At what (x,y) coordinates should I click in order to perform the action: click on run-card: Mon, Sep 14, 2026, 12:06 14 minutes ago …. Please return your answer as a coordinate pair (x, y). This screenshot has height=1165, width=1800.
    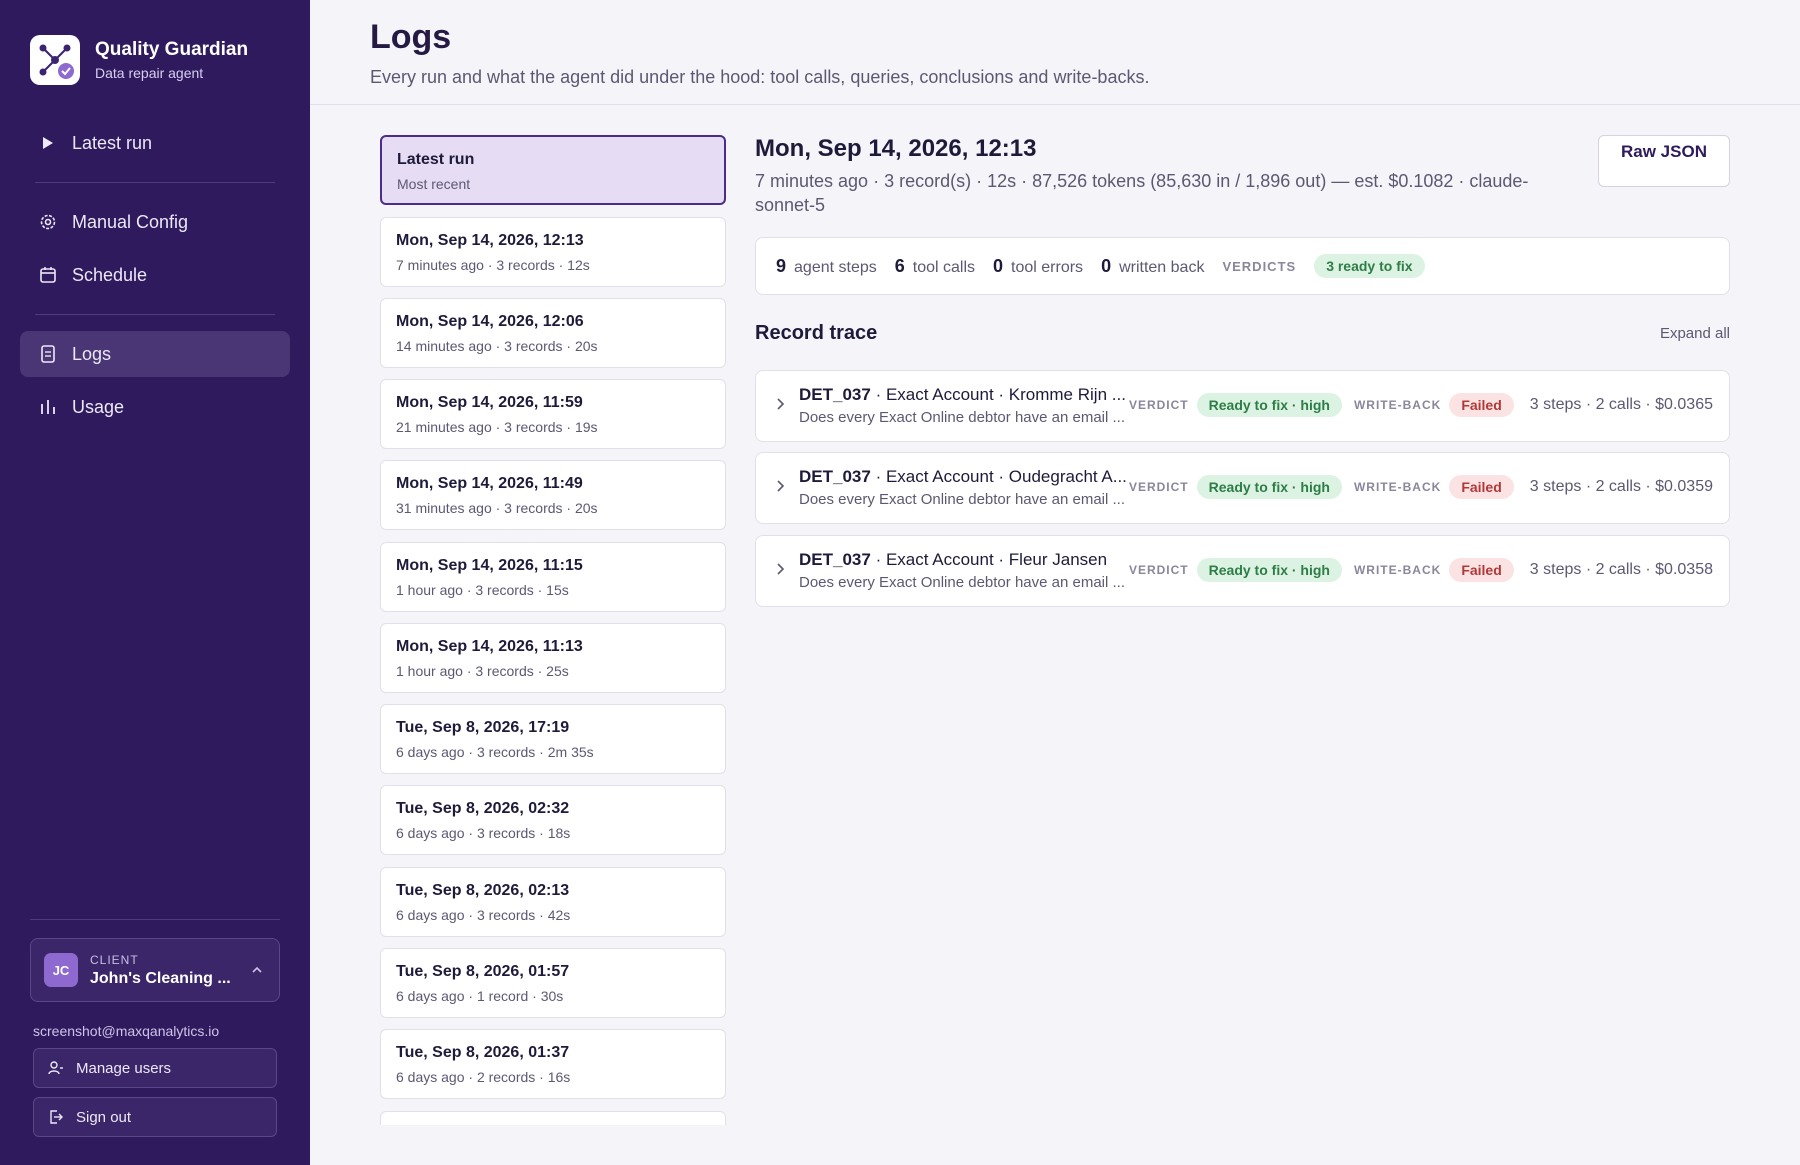
    Looking at the image, I should click on (553, 333).